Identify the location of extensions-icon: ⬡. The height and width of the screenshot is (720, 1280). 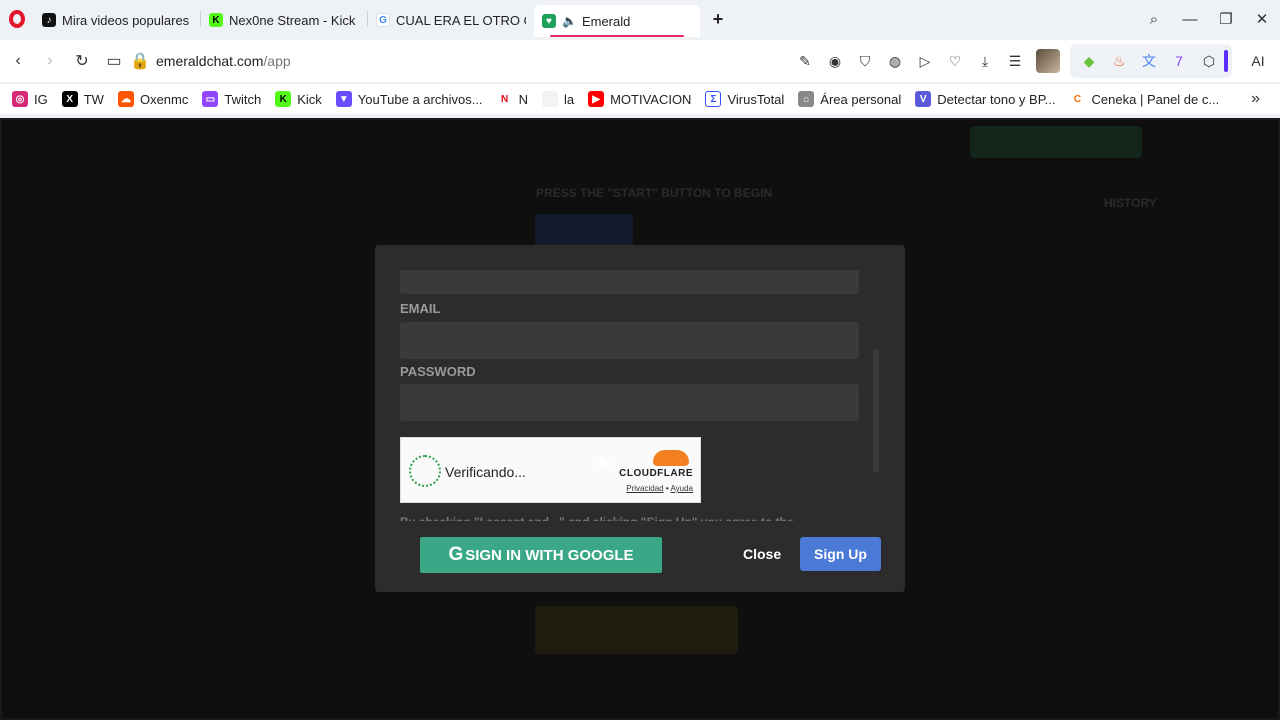
(1209, 61).